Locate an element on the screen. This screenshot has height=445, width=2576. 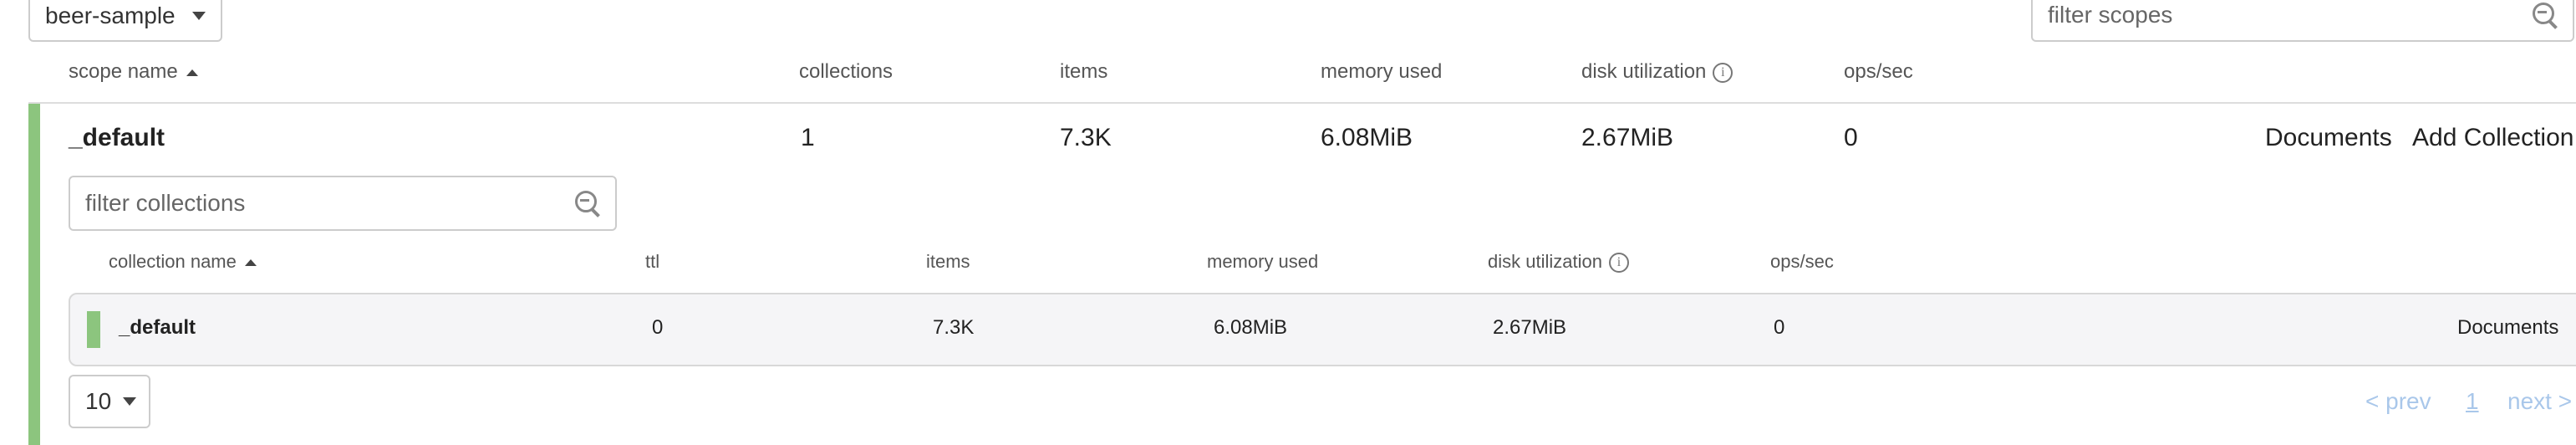
collection-memory-used: 6.08MiB is located at coordinates (1251, 327).